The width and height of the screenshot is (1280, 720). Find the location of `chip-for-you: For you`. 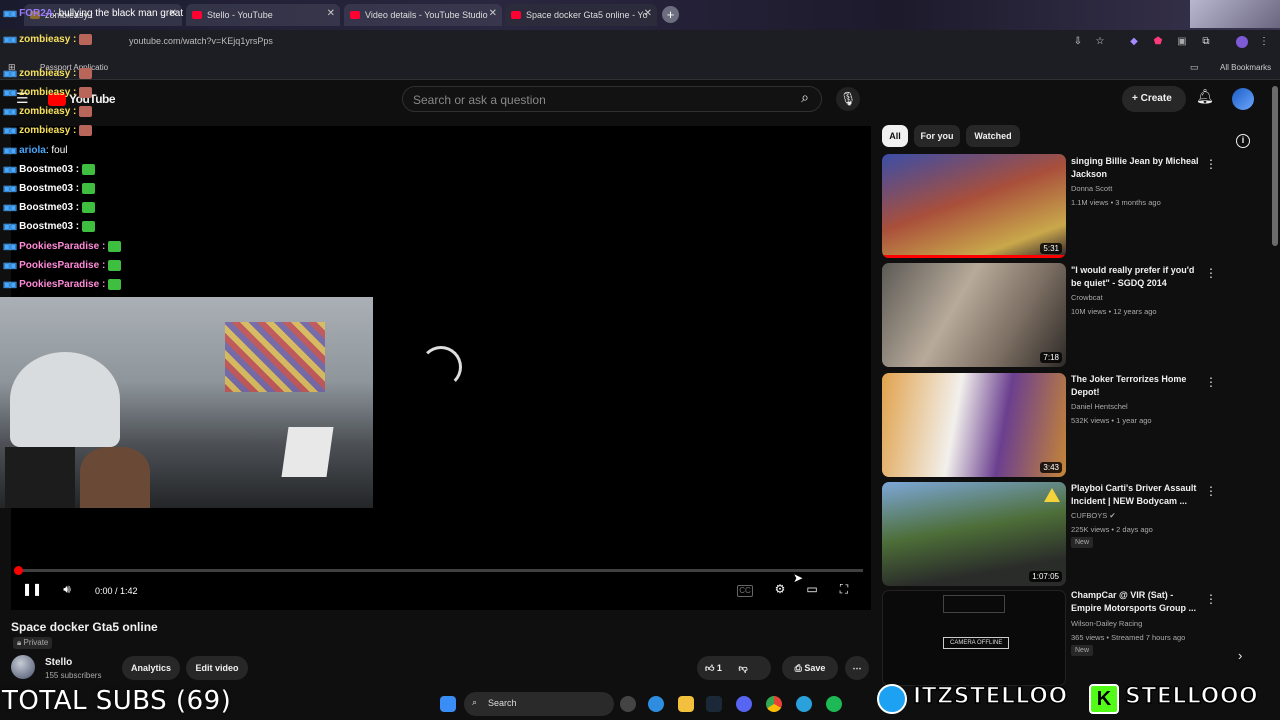

chip-for-you: For you is located at coordinates (937, 136).